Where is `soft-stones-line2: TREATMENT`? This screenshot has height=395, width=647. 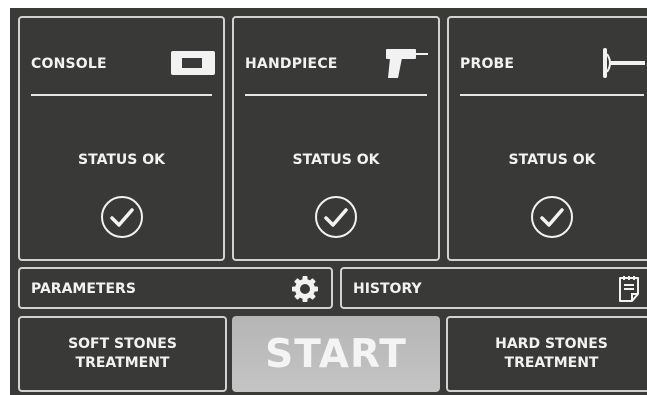 soft-stones-line2: TREATMENT is located at coordinates (122, 363).